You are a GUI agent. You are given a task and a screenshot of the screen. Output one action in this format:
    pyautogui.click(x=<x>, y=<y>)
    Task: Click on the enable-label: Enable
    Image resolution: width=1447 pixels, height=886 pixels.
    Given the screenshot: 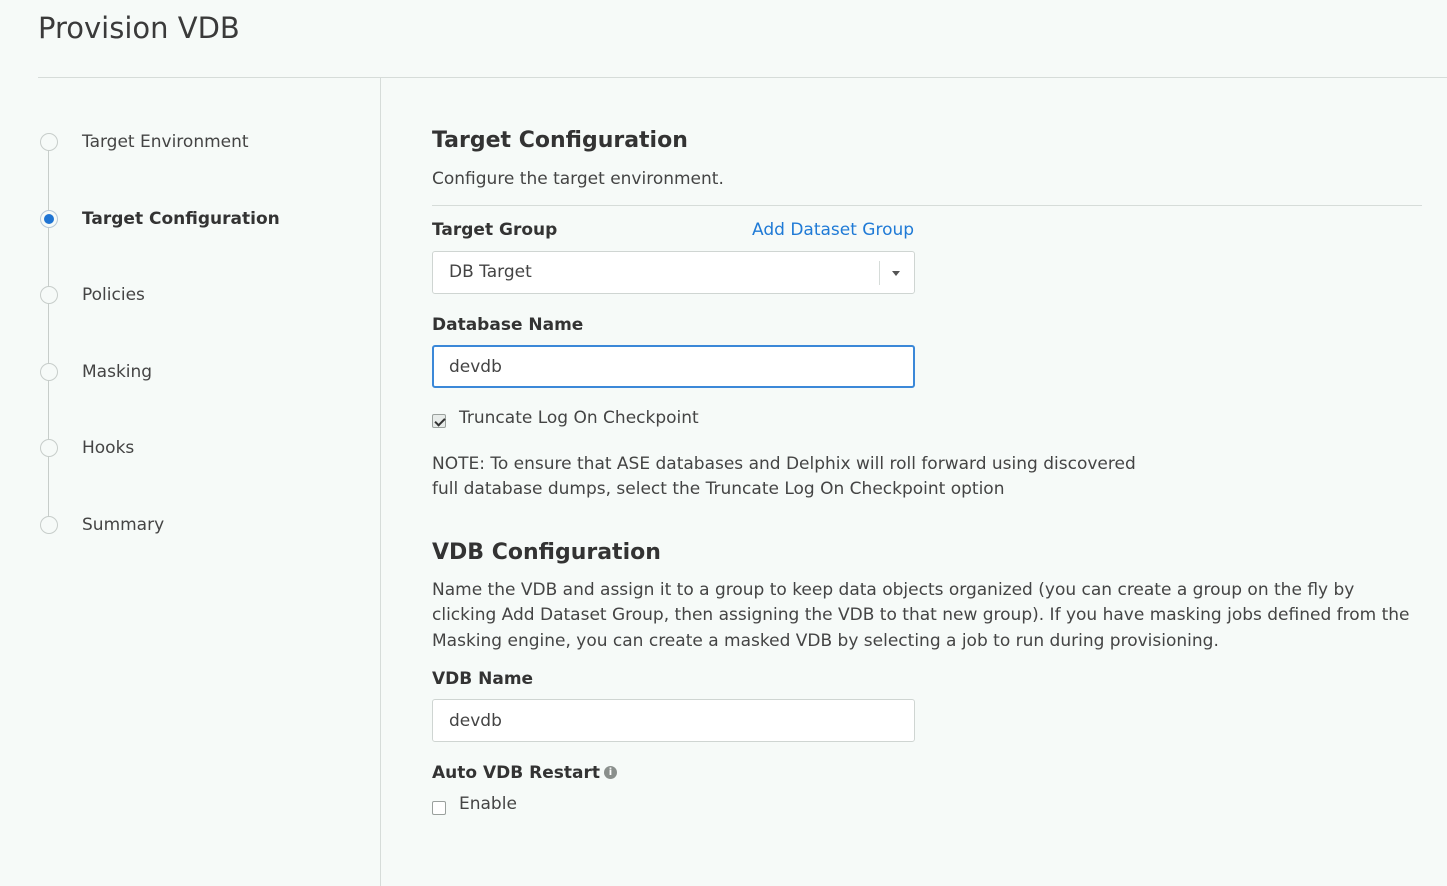 What is the action you would take?
    pyautogui.click(x=488, y=804)
    